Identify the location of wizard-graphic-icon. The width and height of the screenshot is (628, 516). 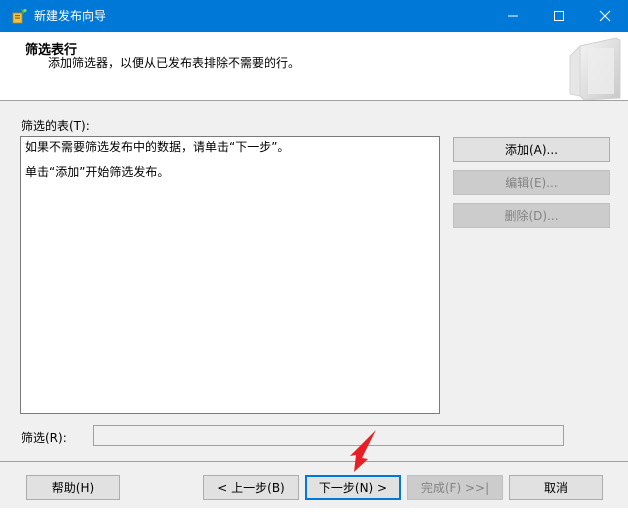
(595, 68).